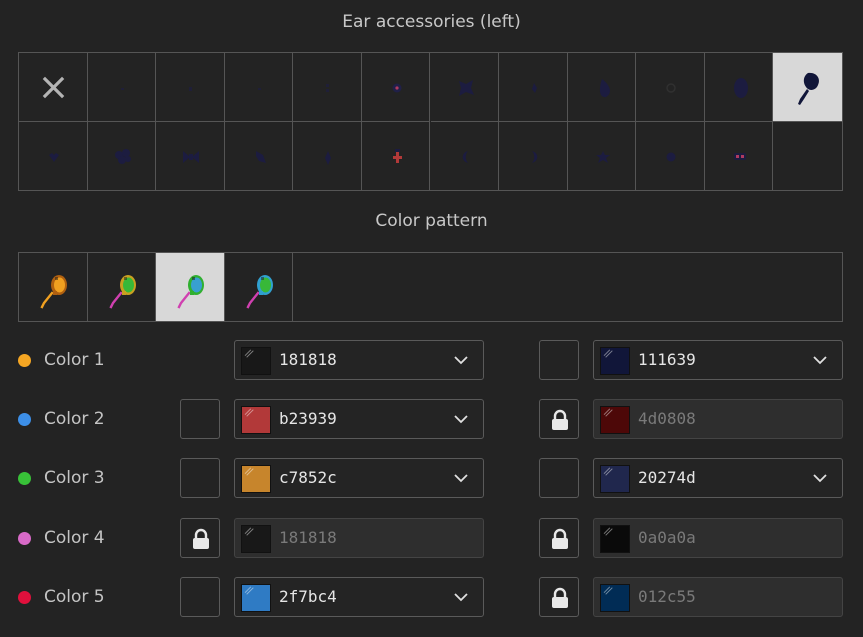  Describe the element at coordinates (667, 537) in the screenshot. I see `hex-value: 0a0a0a` at that location.